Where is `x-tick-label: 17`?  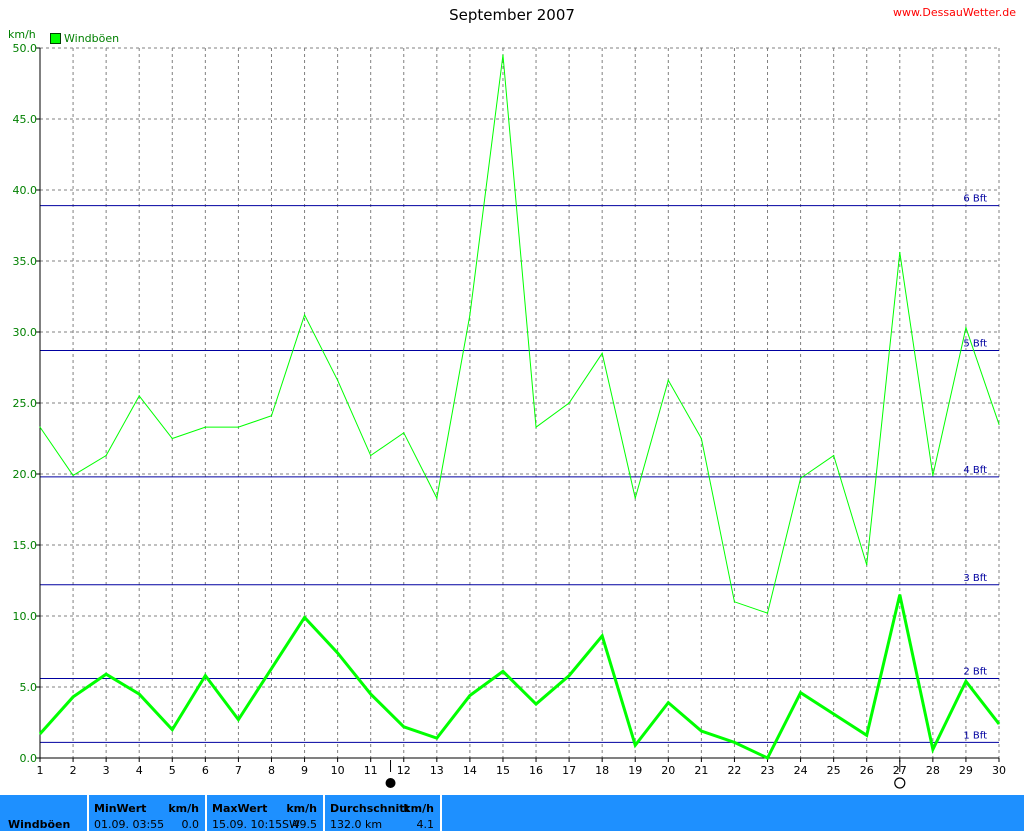 x-tick-label: 17 is located at coordinates (569, 770).